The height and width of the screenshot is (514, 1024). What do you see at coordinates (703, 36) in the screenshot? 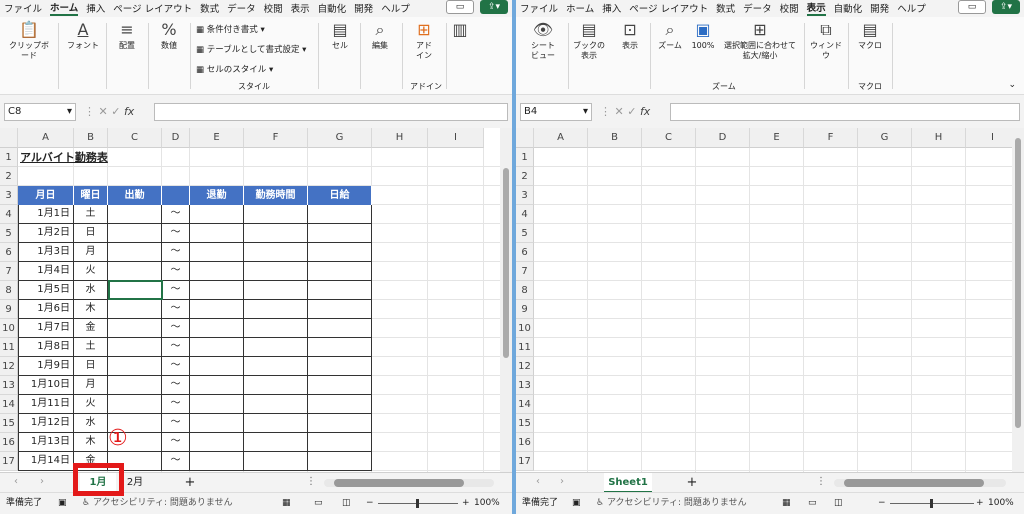
I see `zoom-100-button: ▣ 100%` at bounding box center [703, 36].